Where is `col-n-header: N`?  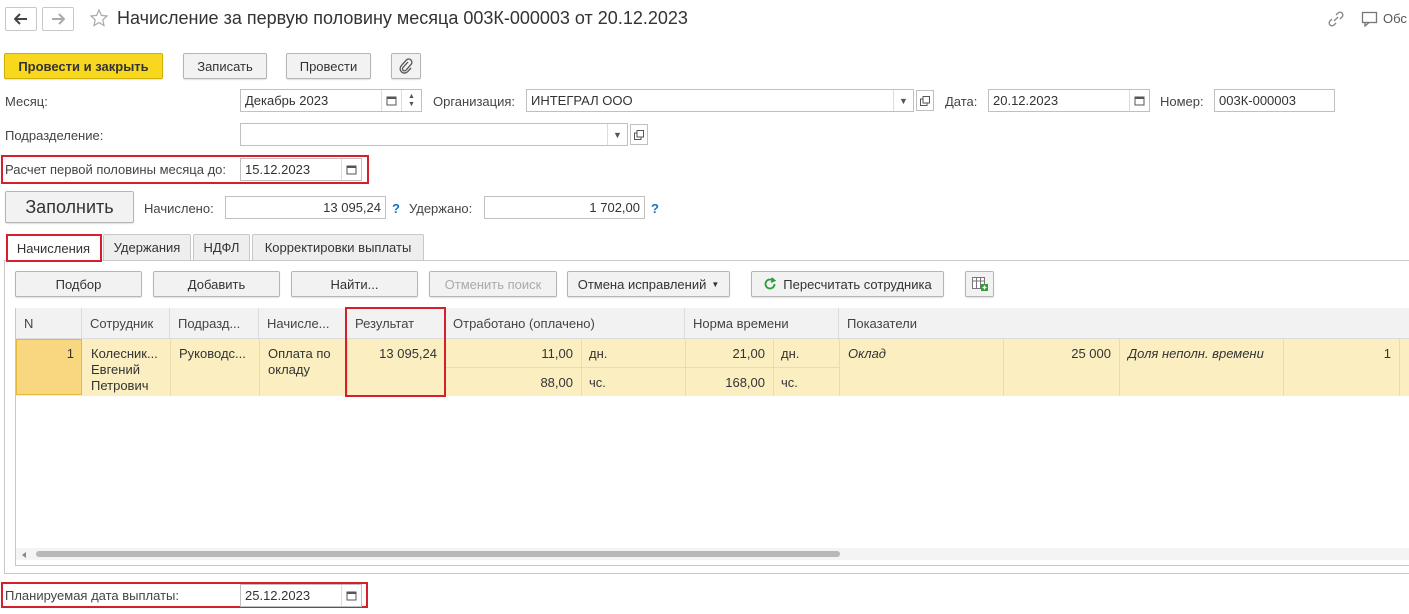 col-n-header: N is located at coordinates (49, 323).